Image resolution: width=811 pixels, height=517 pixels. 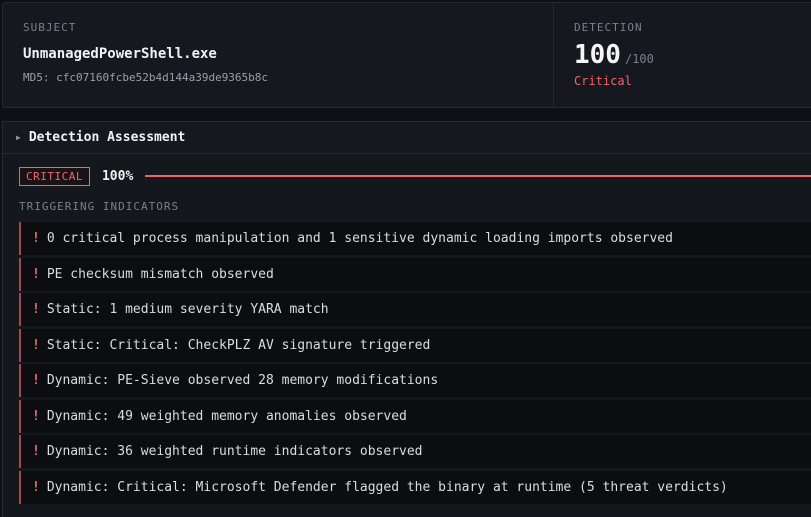 I want to click on md5-hash: MD5: cfc07160fcbe52b4d144a39de9365b8c, so click(x=145, y=77).